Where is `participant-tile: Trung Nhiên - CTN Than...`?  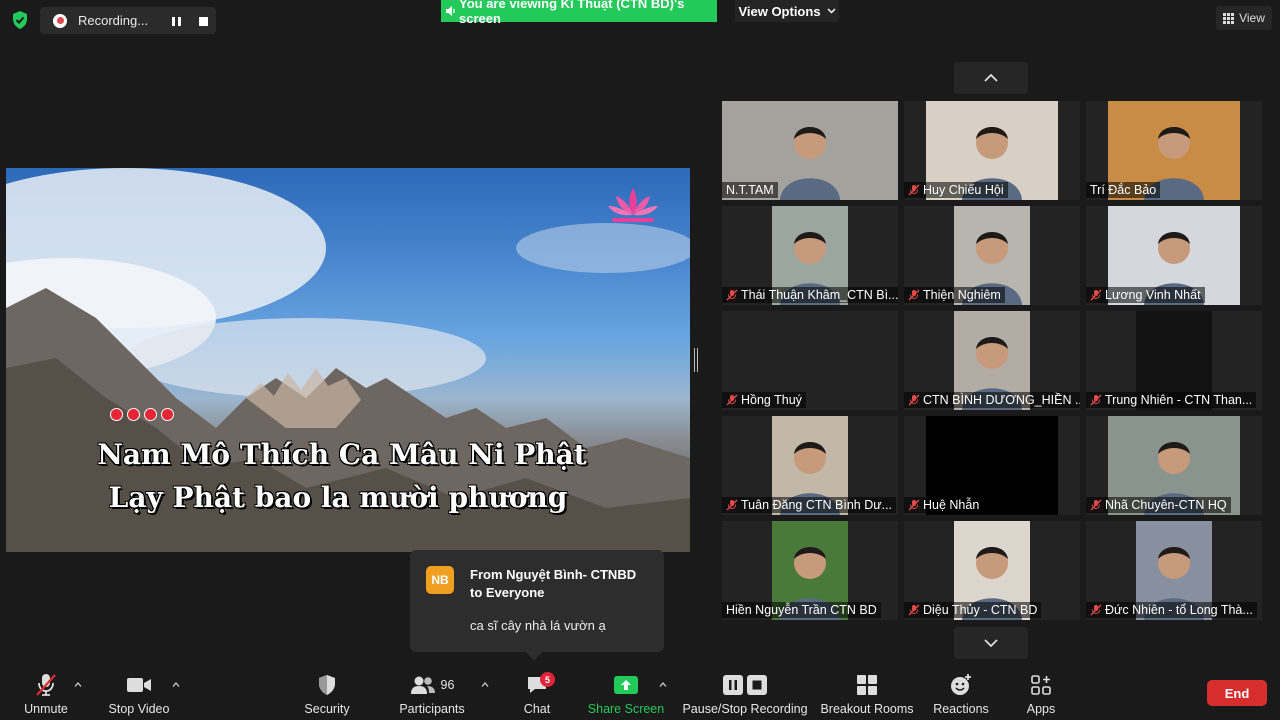
participant-tile: Trung Nhiên - CTN Than... is located at coordinates (1174, 360).